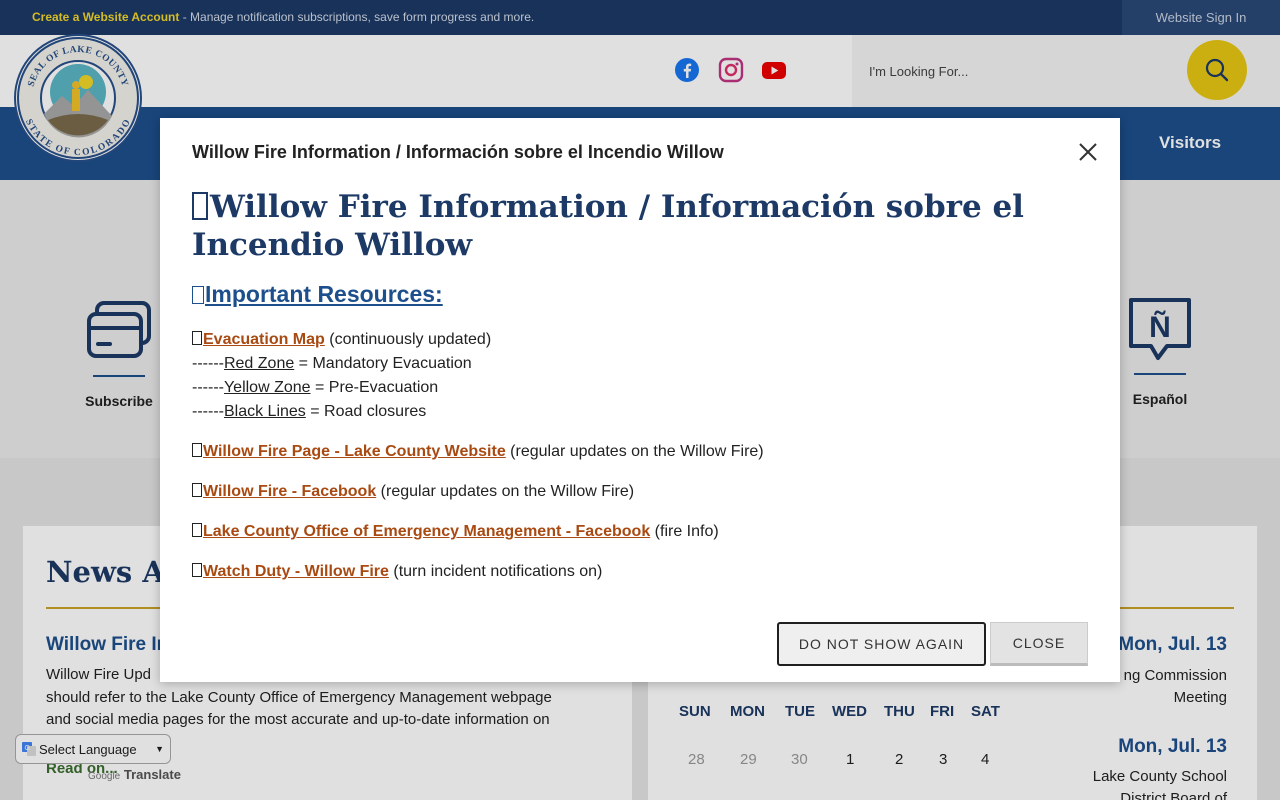 Image resolution: width=1280 pixels, height=800 pixels. What do you see at coordinates (684, 531) in the screenshot?
I see `resource-note: (fire Info)` at bounding box center [684, 531].